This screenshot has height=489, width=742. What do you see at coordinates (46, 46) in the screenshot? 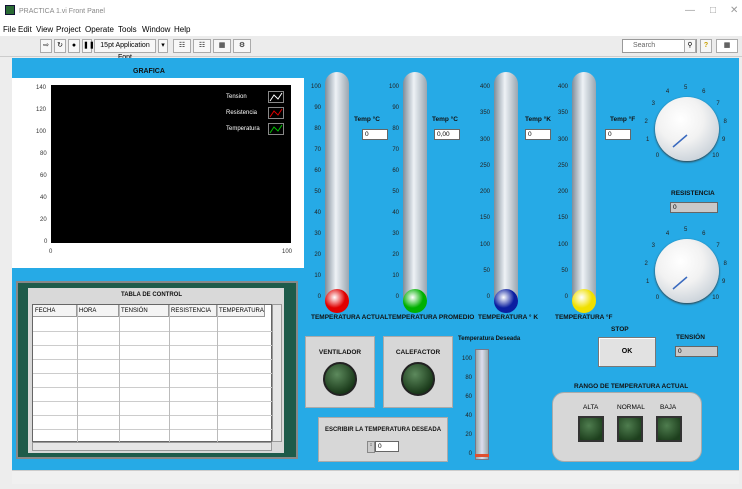
I see `run-arrow-icon: ⇨` at bounding box center [46, 46].